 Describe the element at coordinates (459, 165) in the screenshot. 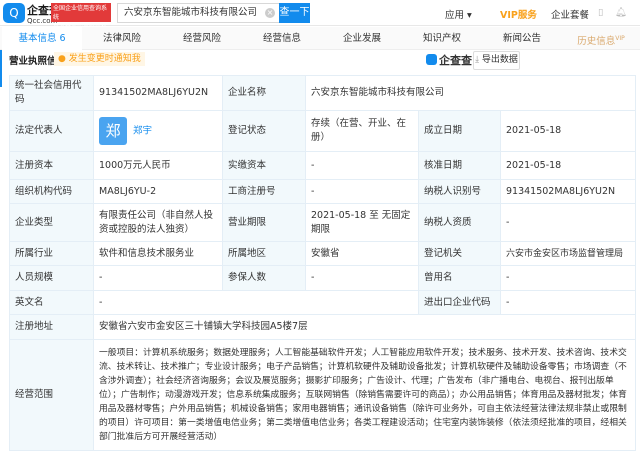

I see `label: 核准日期` at that location.